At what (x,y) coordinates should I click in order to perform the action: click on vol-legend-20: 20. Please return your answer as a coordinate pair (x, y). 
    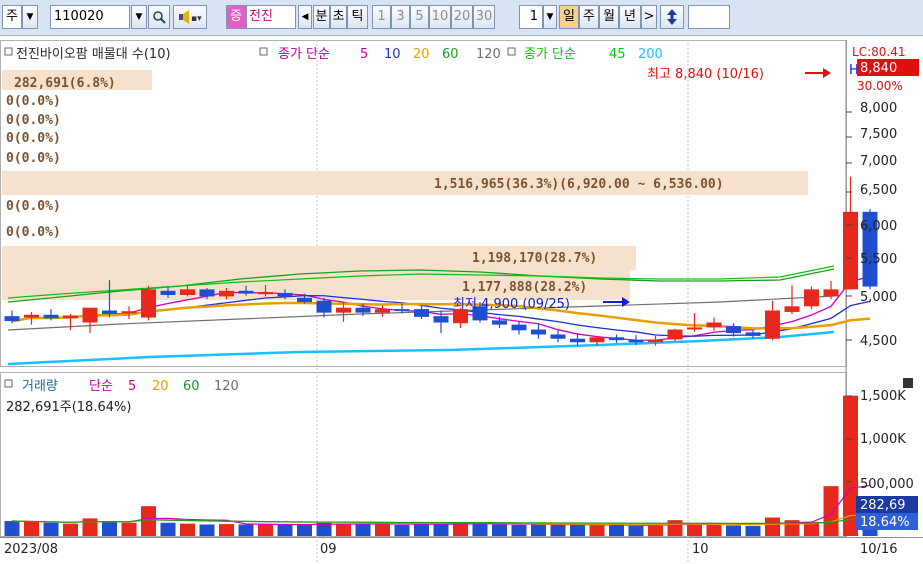
    Looking at the image, I should click on (160, 386).